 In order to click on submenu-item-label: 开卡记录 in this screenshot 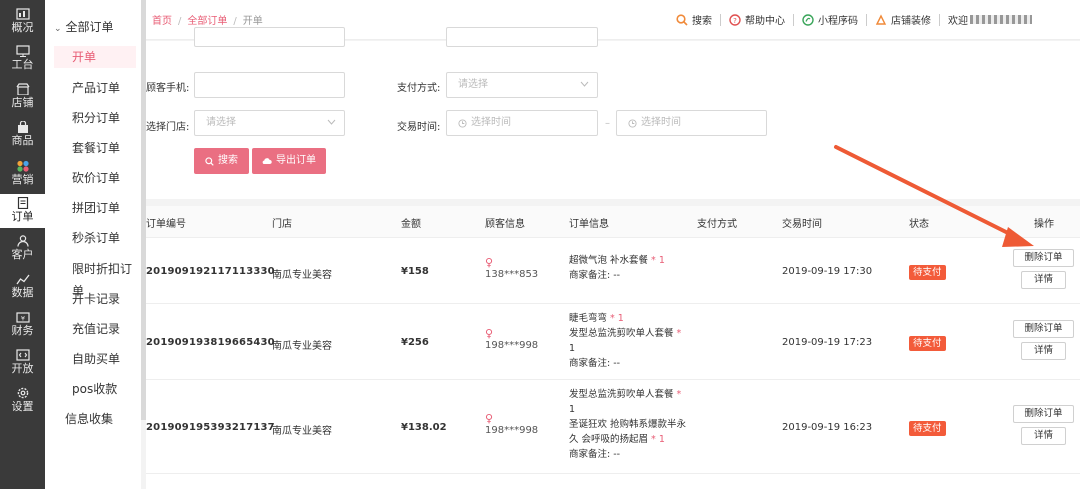, I will do `click(96, 299)`.